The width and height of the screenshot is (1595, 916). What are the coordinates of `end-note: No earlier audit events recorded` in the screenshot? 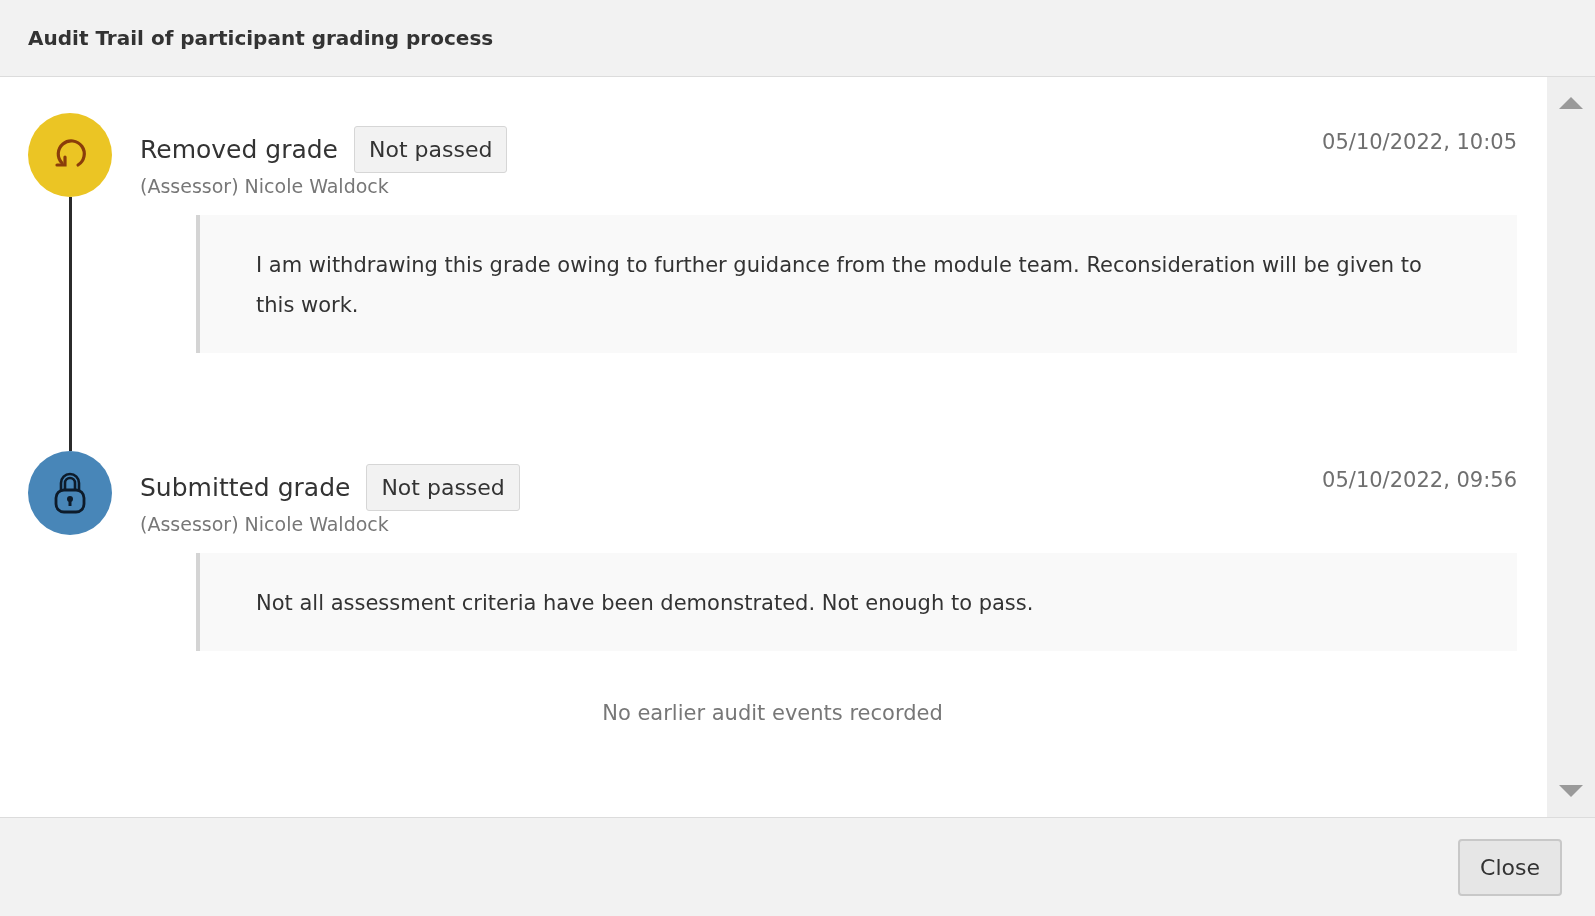 It's located at (772, 713).